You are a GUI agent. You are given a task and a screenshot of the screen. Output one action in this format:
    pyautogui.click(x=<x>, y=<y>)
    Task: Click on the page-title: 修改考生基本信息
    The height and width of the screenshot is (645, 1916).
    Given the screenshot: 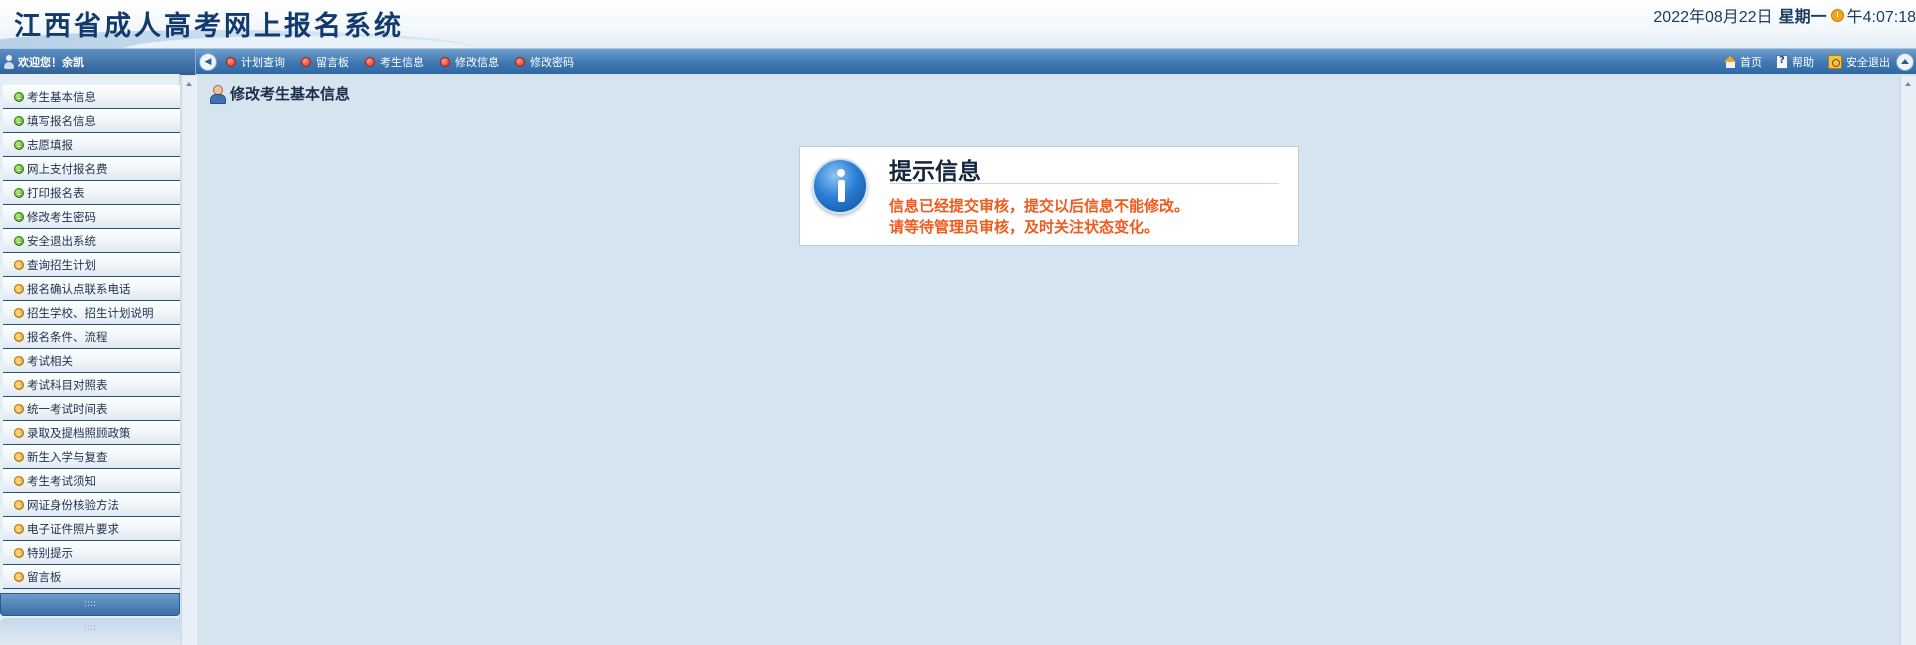 What is the action you would take?
    pyautogui.click(x=279, y=93)
    